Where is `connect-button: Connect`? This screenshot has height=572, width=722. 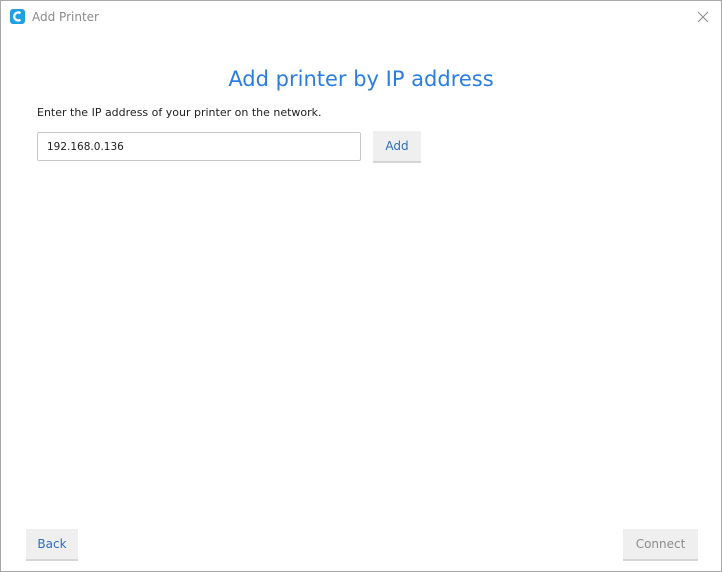 connect-button: Connect is located at coordinates (660, 545).